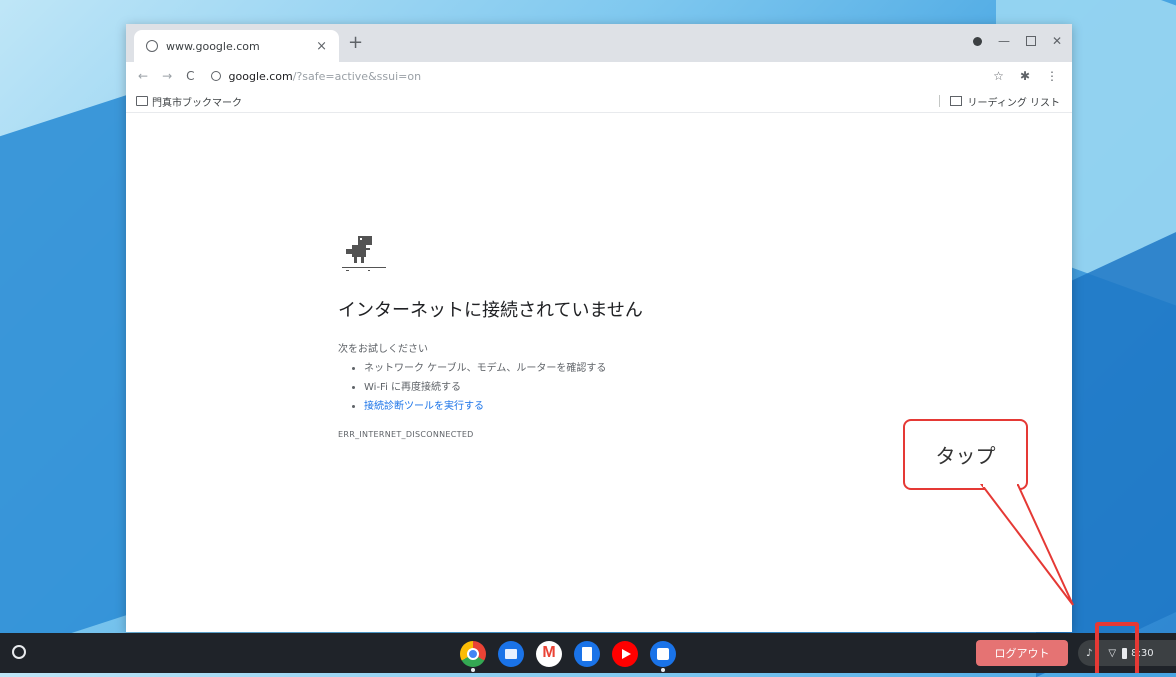  I want to click on callout-text: タップ, so click(965, 456).